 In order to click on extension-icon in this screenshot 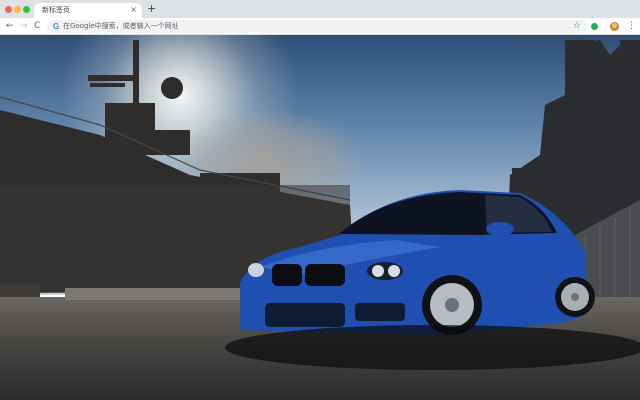, I will do `click(594, 26)`.